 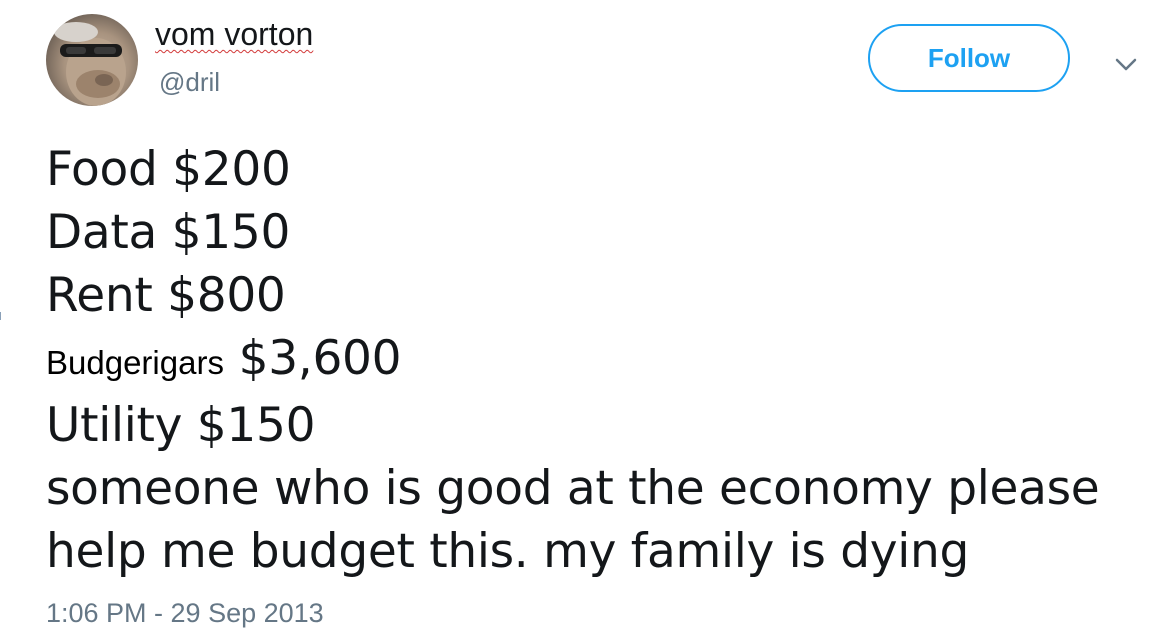 I want to click on follow-button: Follow, so click(x=969, y=58).